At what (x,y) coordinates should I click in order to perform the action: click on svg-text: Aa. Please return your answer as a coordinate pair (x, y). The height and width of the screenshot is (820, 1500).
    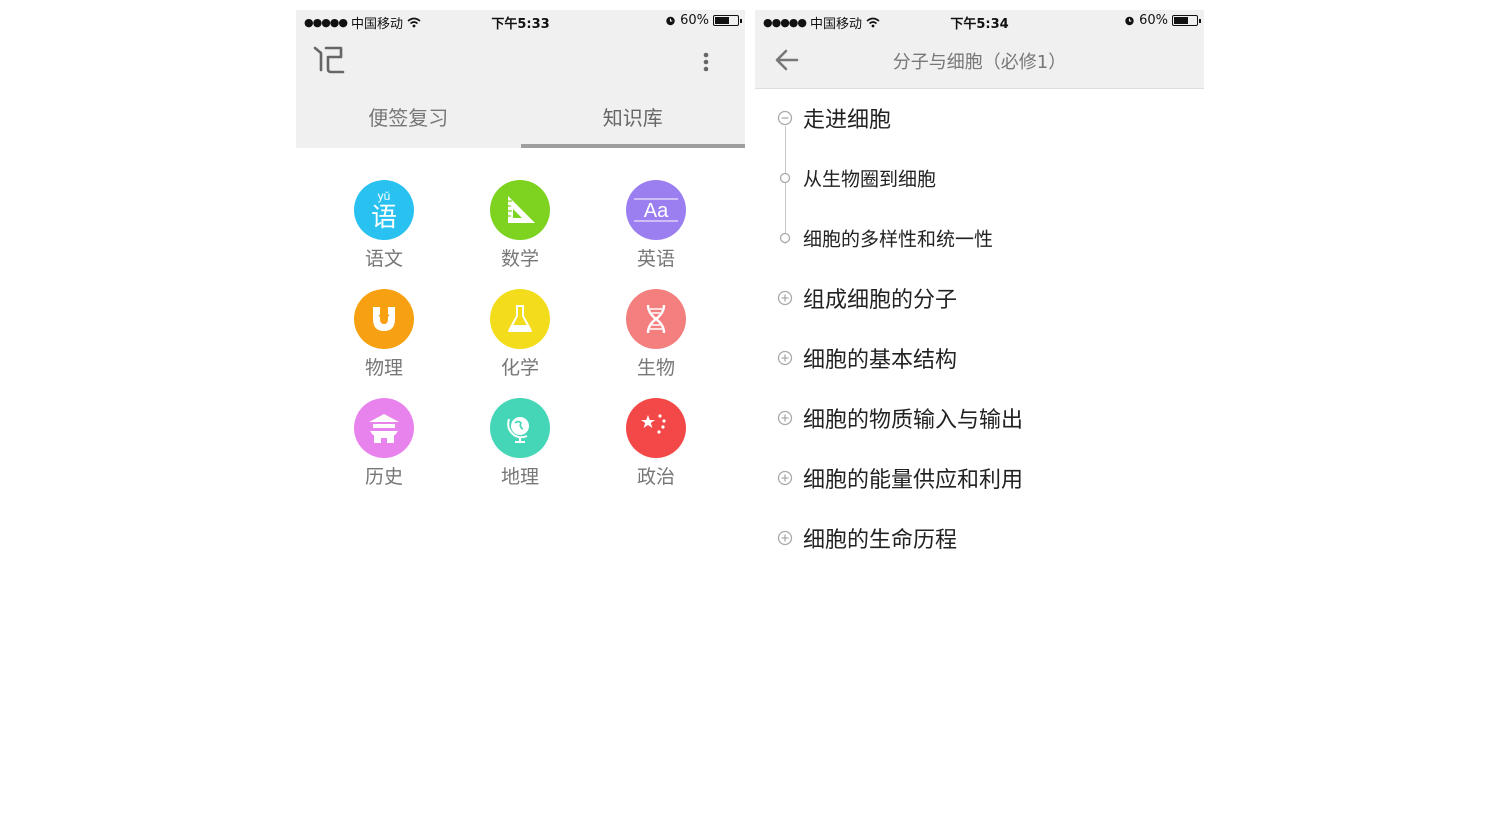
    Looking at the image, I should click on (656, 211).